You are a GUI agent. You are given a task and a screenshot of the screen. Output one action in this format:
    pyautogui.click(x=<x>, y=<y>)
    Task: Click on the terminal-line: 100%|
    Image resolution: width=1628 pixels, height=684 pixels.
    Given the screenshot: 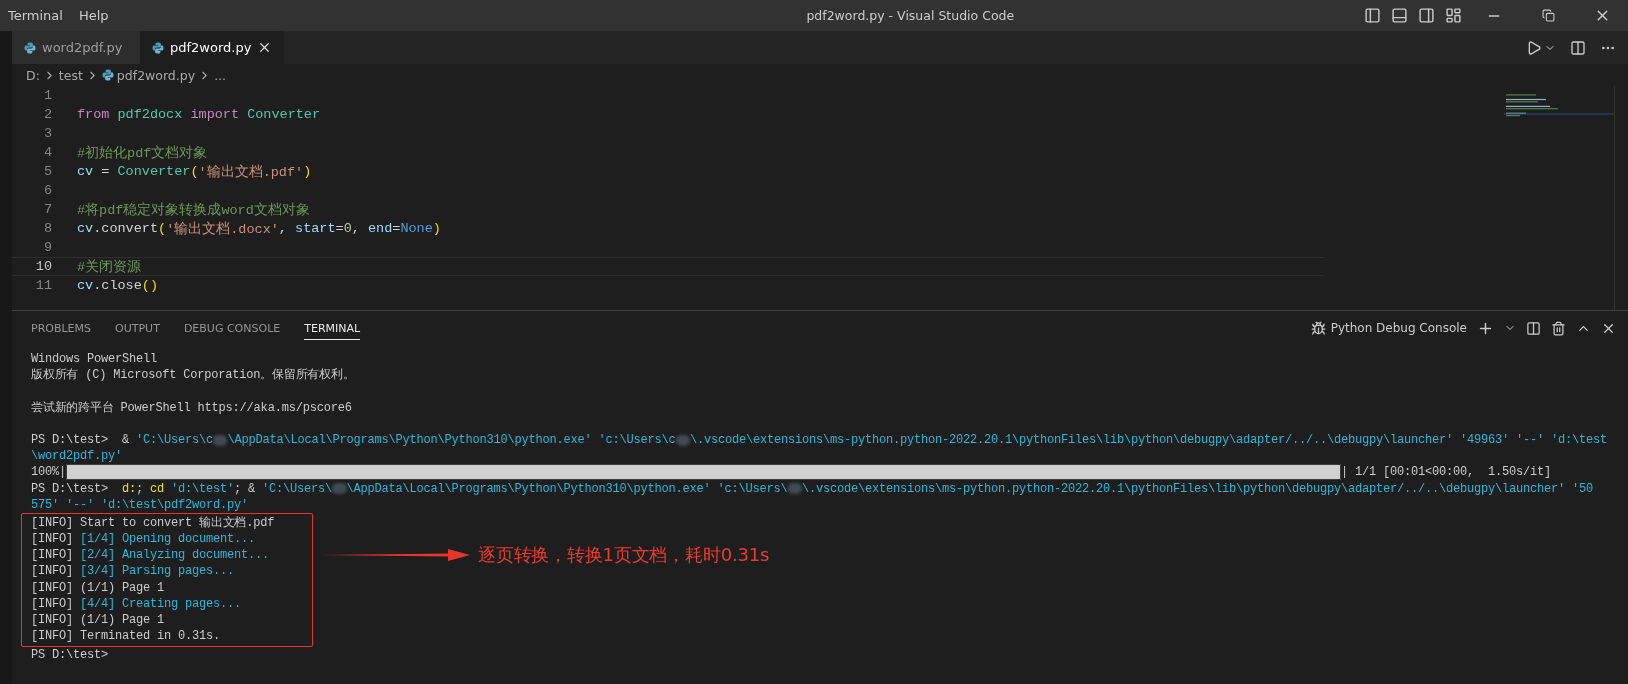 What is the action you would take?
    pyautogui.click(x=48, y=472)
    